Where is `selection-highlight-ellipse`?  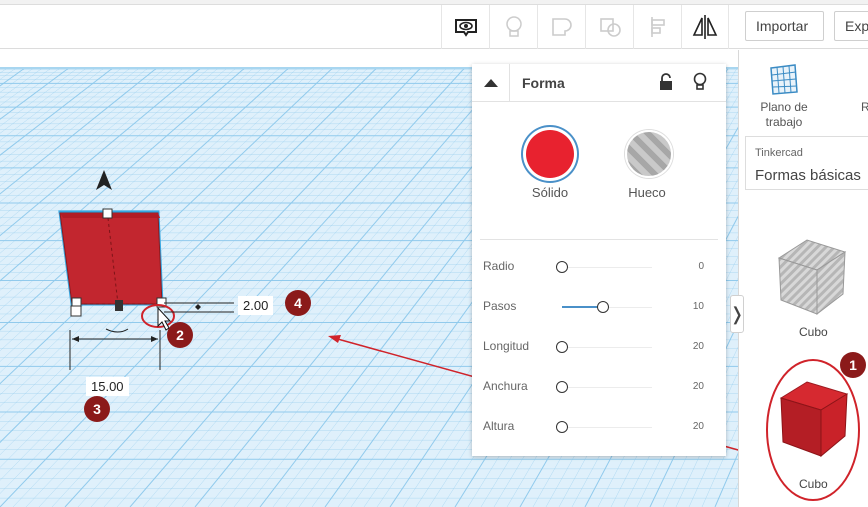
selection-highlight-ellipse is located at coordinates (813, 430).